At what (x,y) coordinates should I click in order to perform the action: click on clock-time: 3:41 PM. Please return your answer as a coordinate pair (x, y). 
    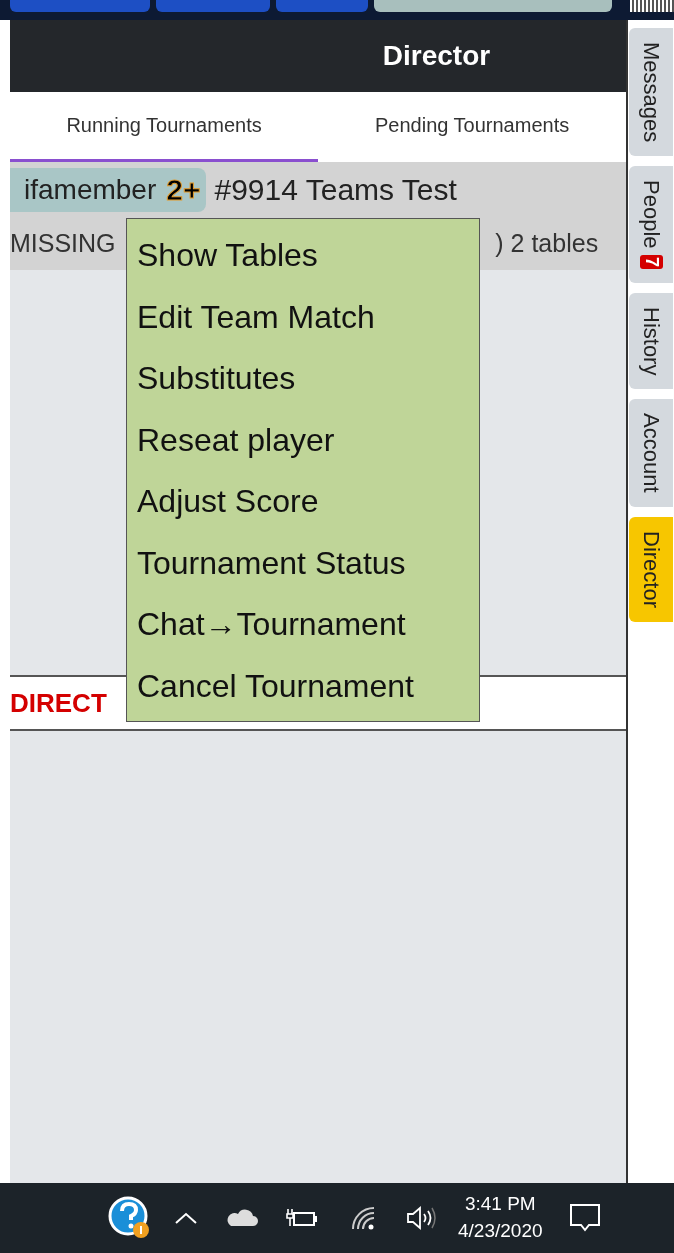
    Looking at the image, I should click on (500, 1204).